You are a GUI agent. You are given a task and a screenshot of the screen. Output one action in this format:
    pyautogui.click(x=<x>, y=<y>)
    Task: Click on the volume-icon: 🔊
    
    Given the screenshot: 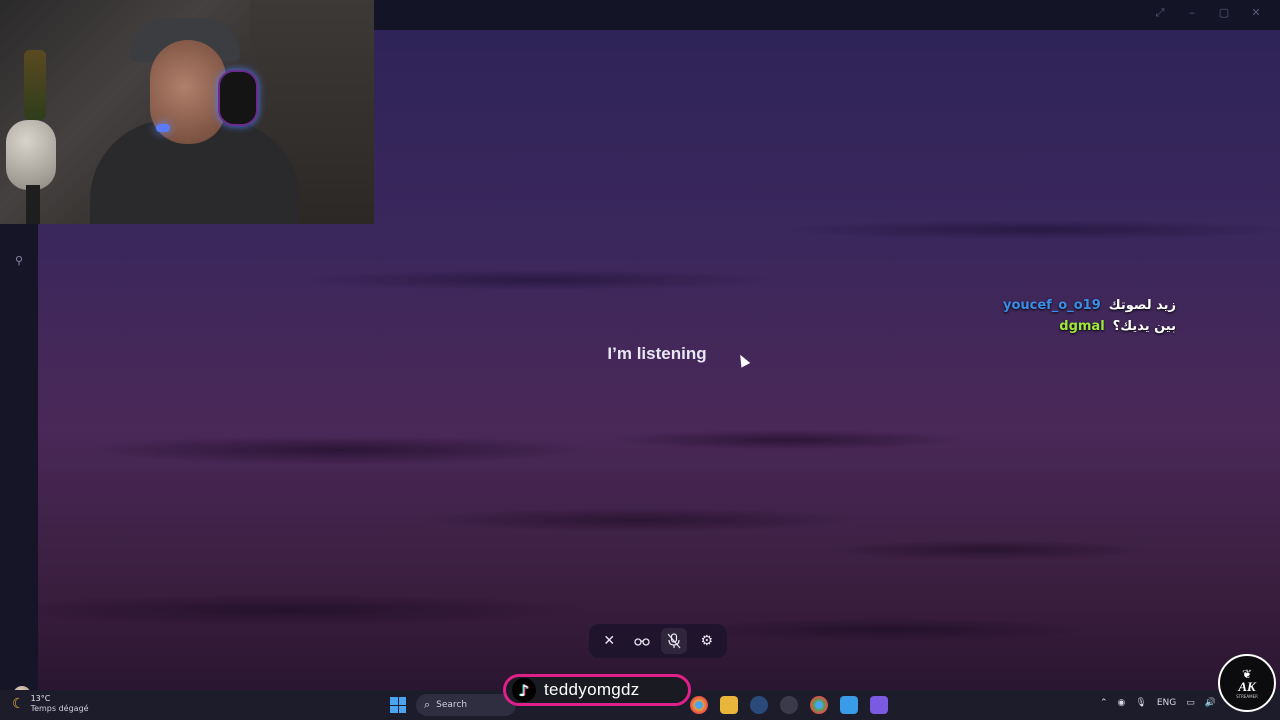 What is the action you would take?
    pyautogui.click(x=1210, y=703)
    